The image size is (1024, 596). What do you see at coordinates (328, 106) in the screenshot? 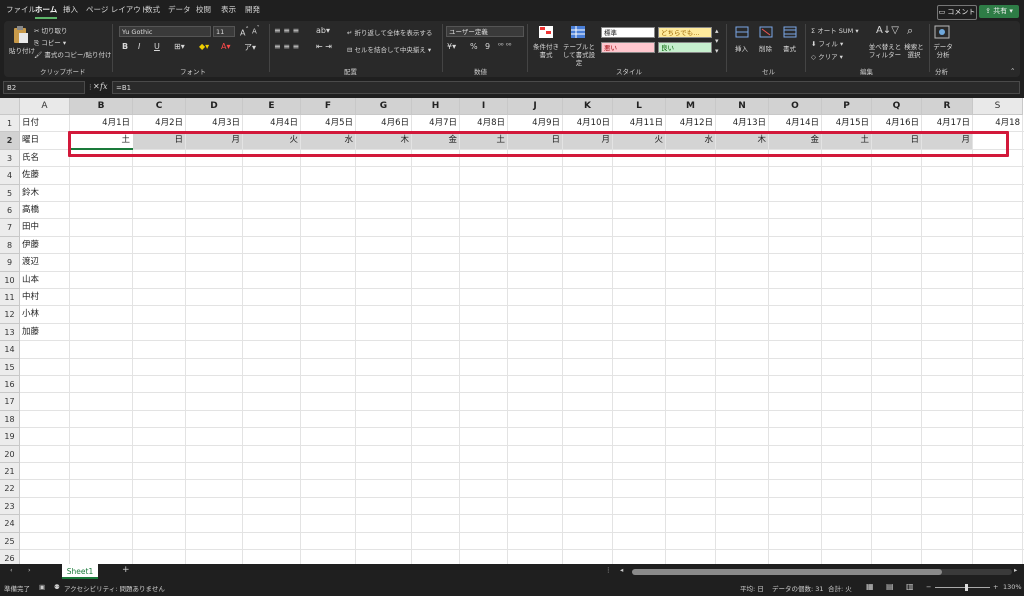
I see `column-header: F` at bounding box center [328, 106].